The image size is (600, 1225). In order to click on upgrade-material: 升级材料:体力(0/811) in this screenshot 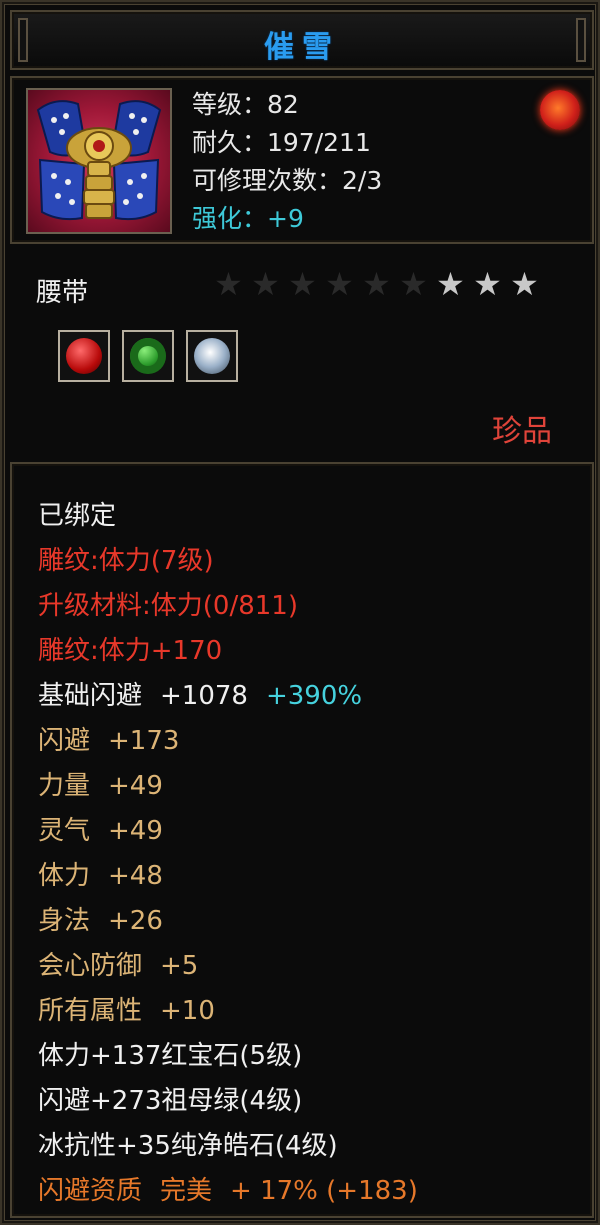, I will do `click(168, 606)`.